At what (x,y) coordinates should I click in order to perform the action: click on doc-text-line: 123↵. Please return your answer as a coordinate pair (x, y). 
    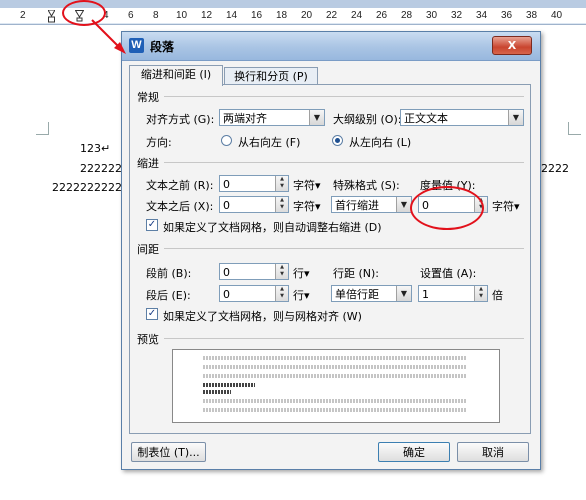
    Looking at the image, I should click on (95, 148).